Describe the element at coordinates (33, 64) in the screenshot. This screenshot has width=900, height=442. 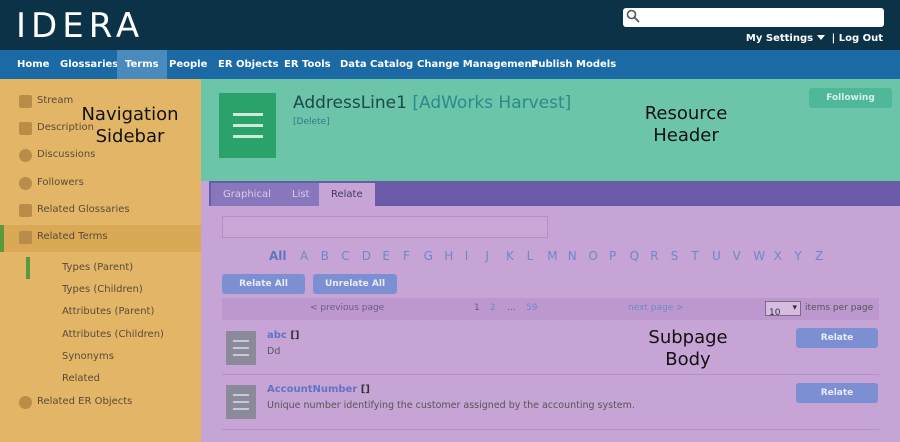
I see `nav-home: Home` at that location.